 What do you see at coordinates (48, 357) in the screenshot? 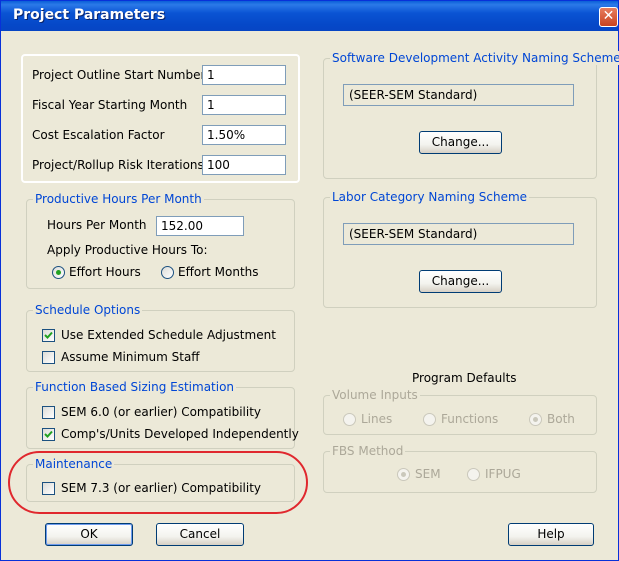
I see `minimum-staff-checkbox` at bounding box center [48, 357].